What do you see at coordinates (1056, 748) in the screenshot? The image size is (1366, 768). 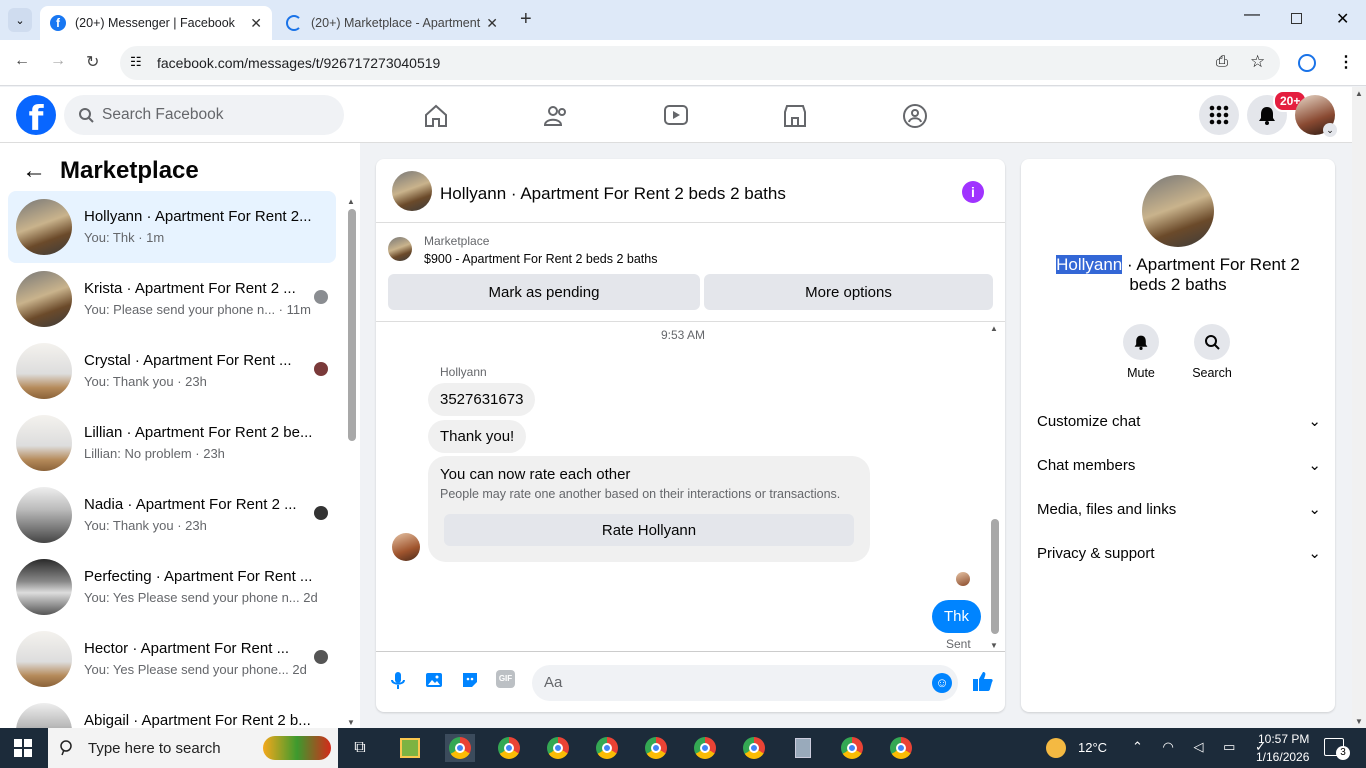 I see `weather-moon-icon` at bounding box center [1056, 748].